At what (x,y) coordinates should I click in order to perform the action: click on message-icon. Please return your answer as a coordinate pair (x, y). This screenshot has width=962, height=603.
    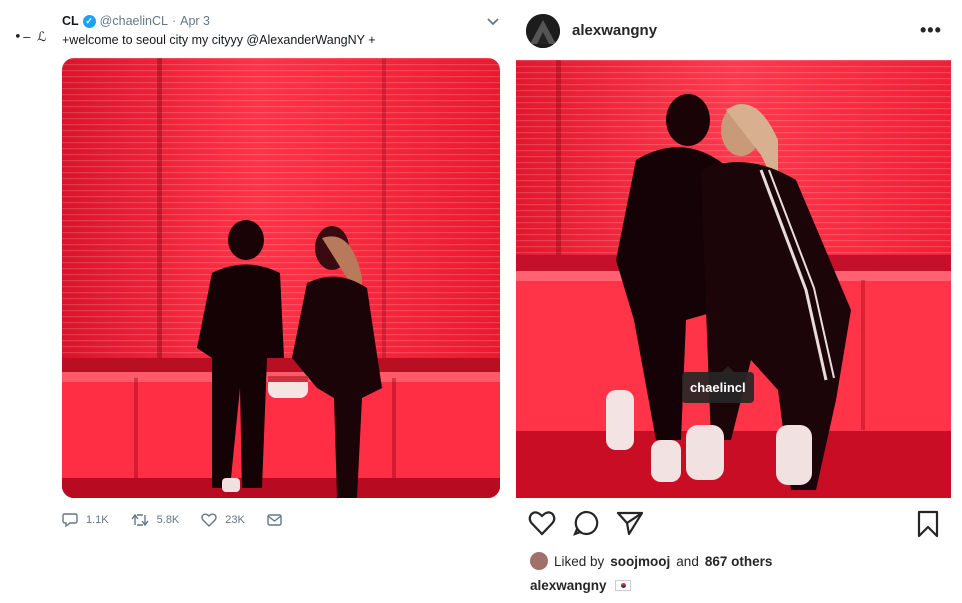
    Looking at the image, I should click on (274, 519).